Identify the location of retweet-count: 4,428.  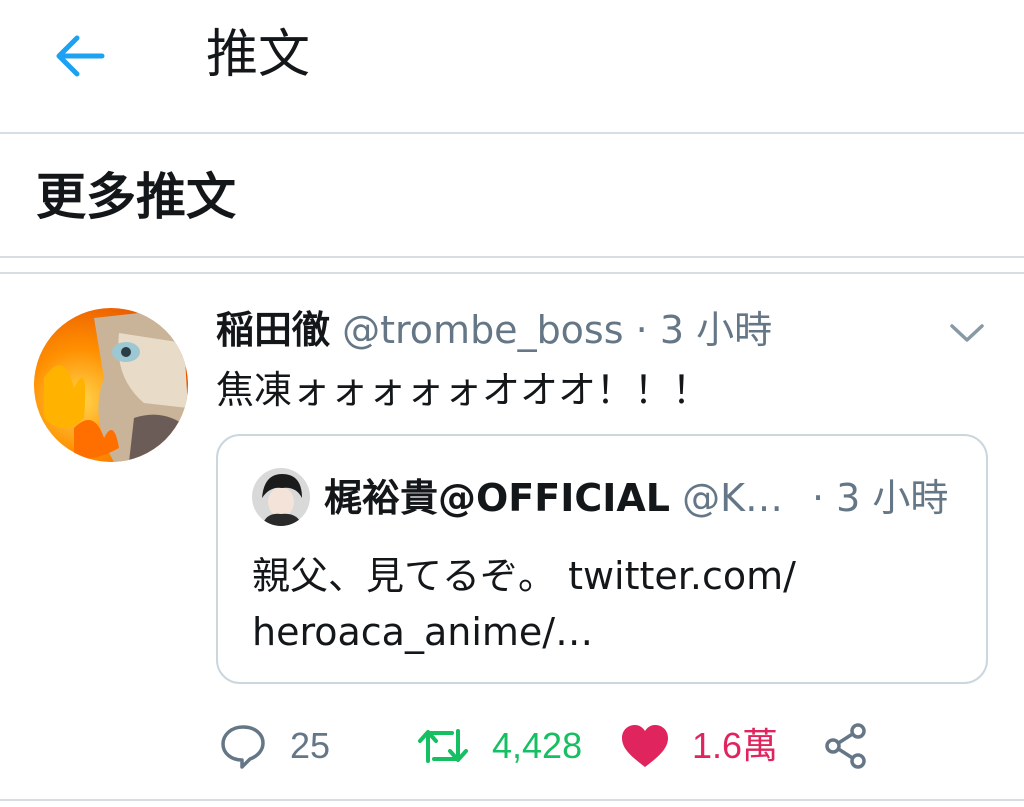
(537, 745).